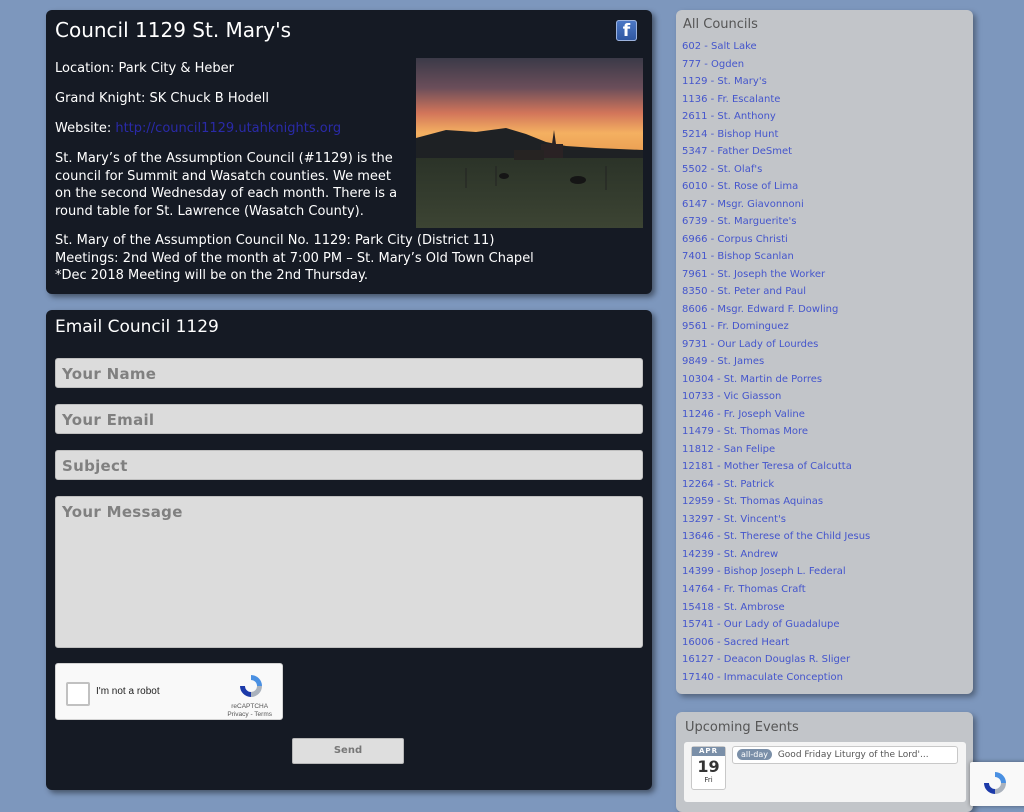 The image size is (1024, 812). I want to click on facebook-icon: f, so click(626, 30).